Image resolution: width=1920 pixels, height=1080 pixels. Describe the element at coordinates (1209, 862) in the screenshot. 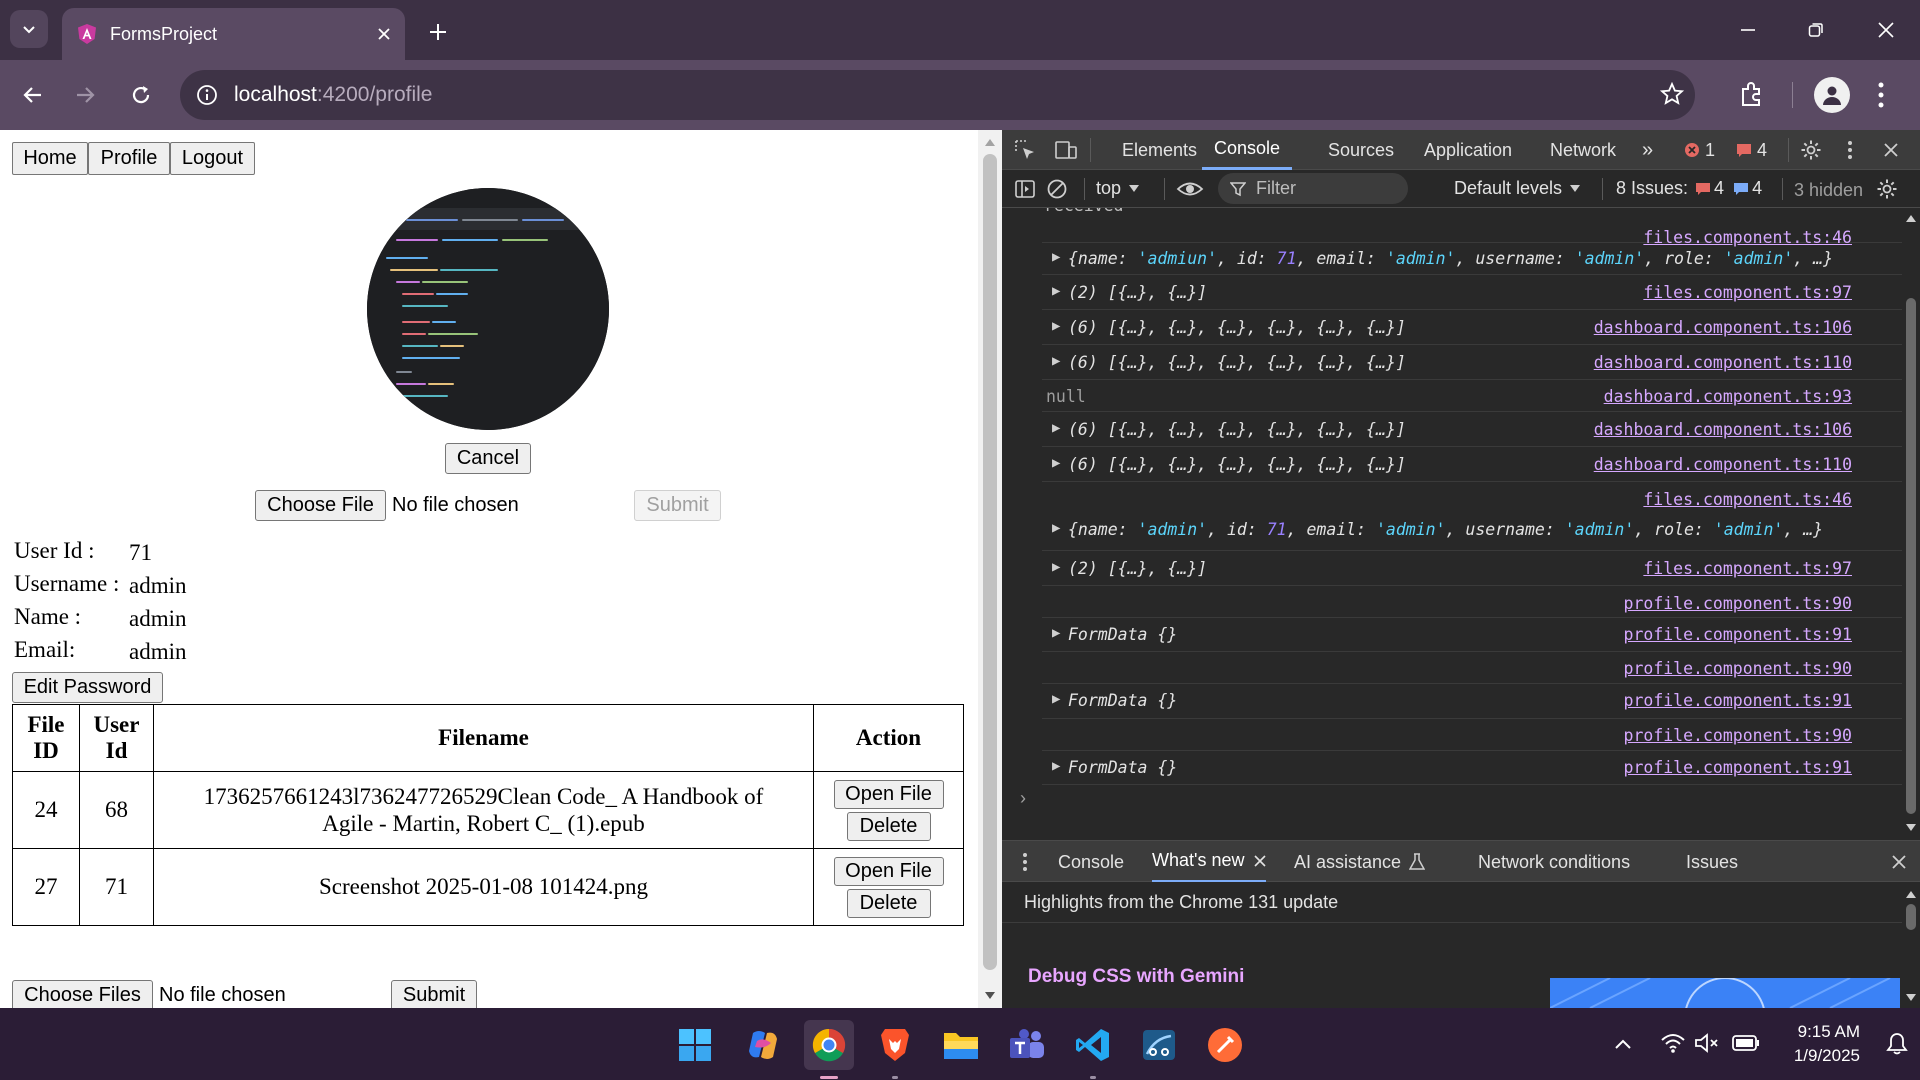

I see `drawer-tab-whats-new: What's new` at that location.